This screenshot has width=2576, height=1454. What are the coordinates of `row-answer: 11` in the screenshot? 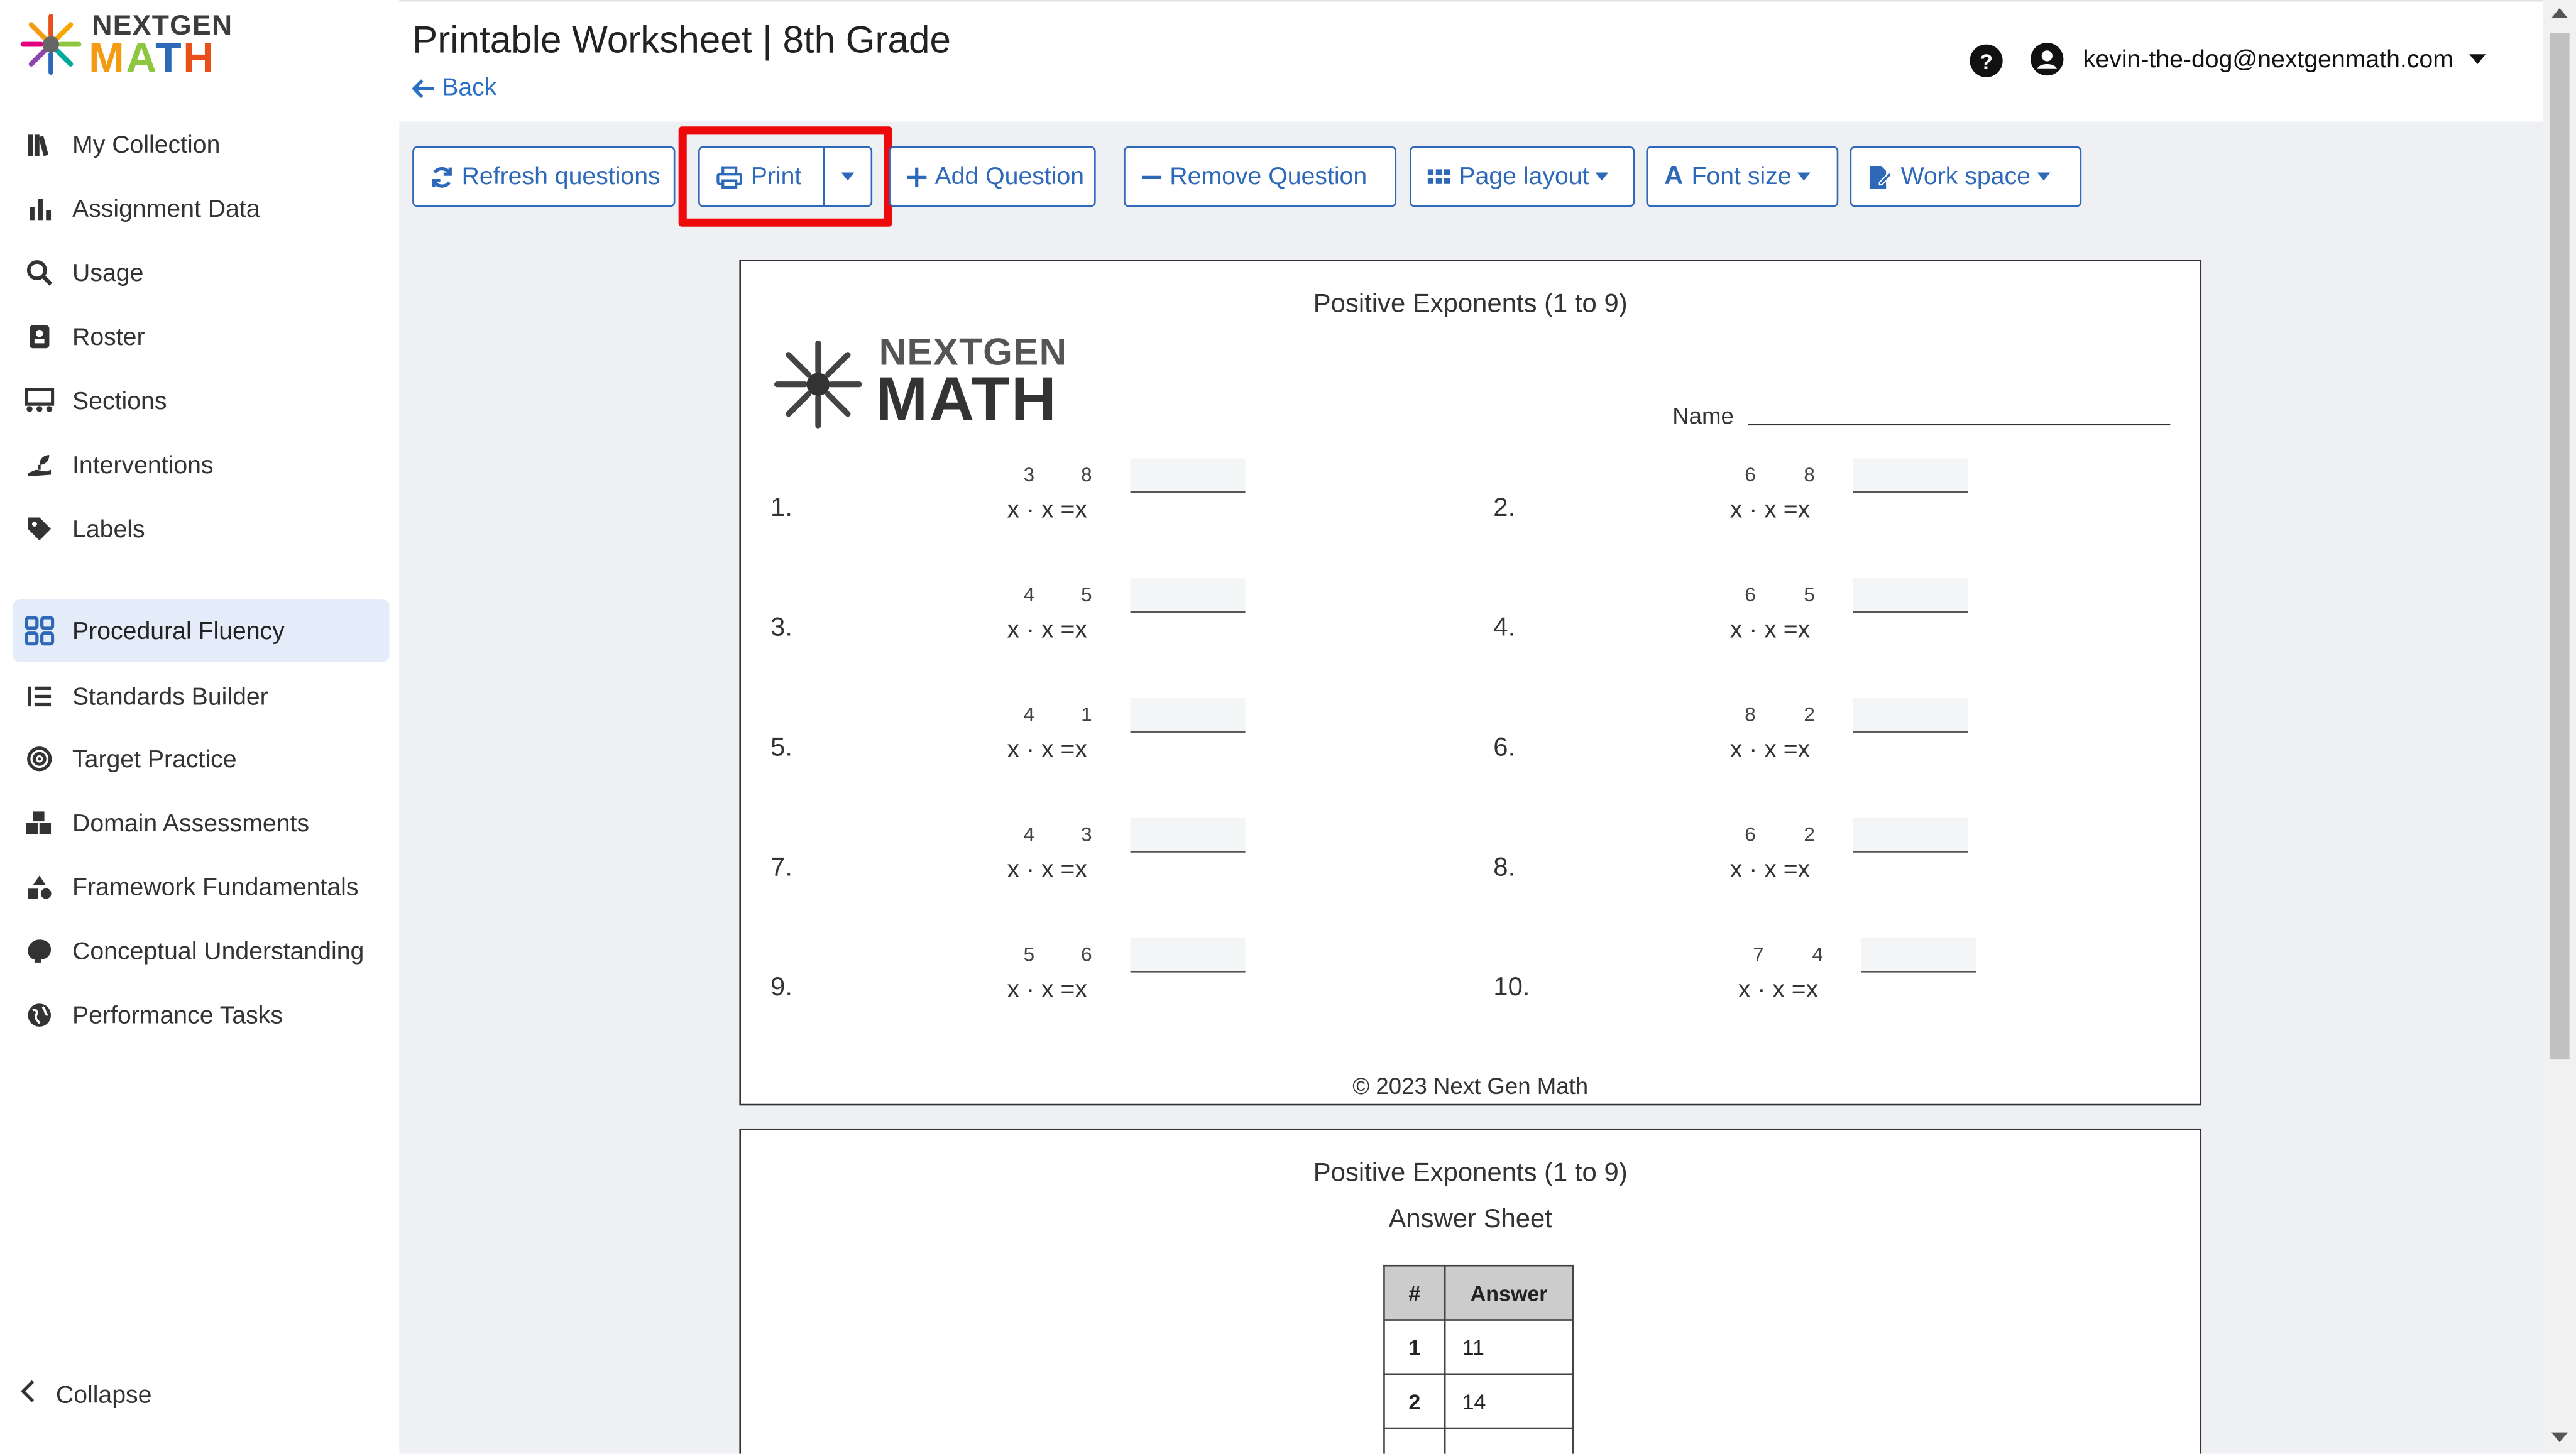 It's located at (1509, 1347).